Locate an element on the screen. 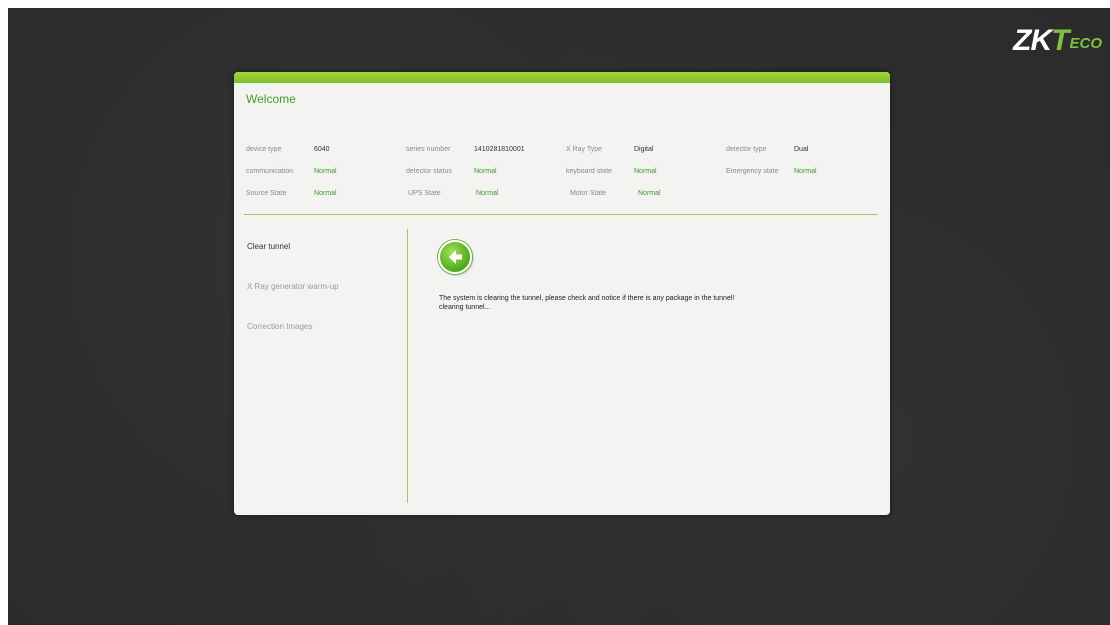 The height and width of the screenshot is (625, 1110). status-cell: communication Normal is located at coordinates (326, 171).